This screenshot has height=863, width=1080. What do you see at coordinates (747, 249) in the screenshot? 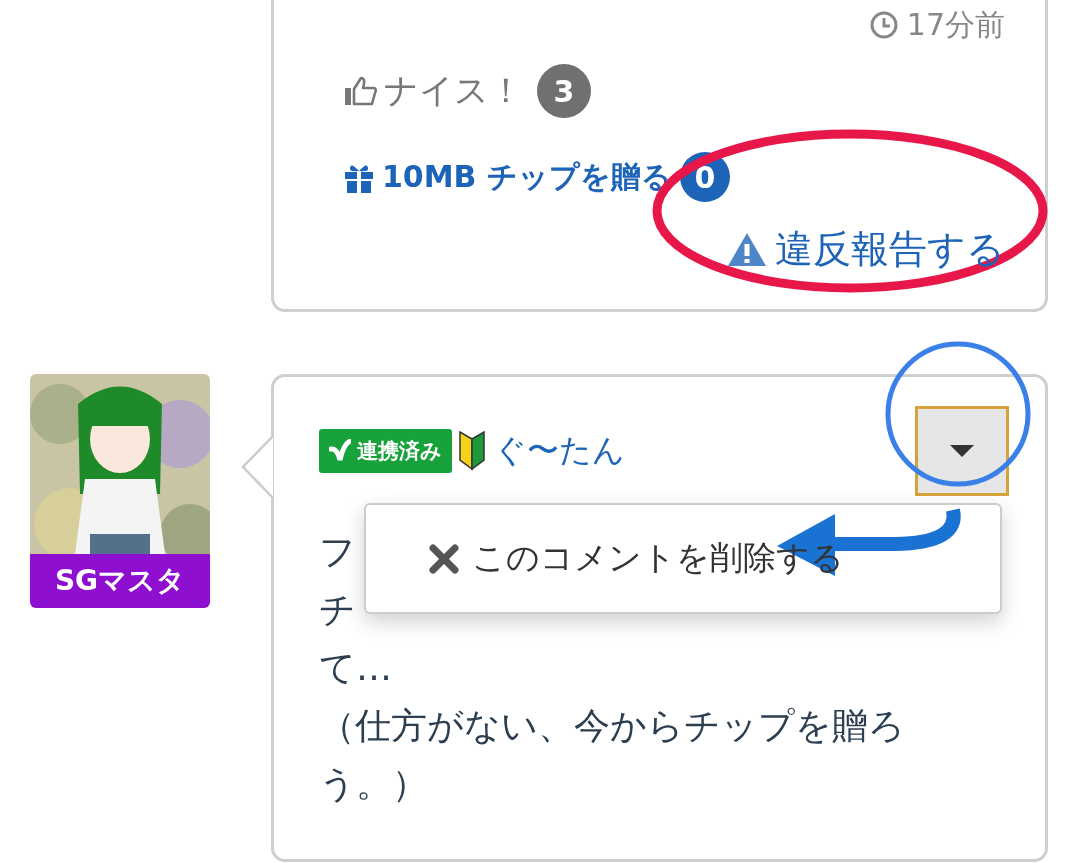
I see `warning-icon` at bounding box center [747, 249].